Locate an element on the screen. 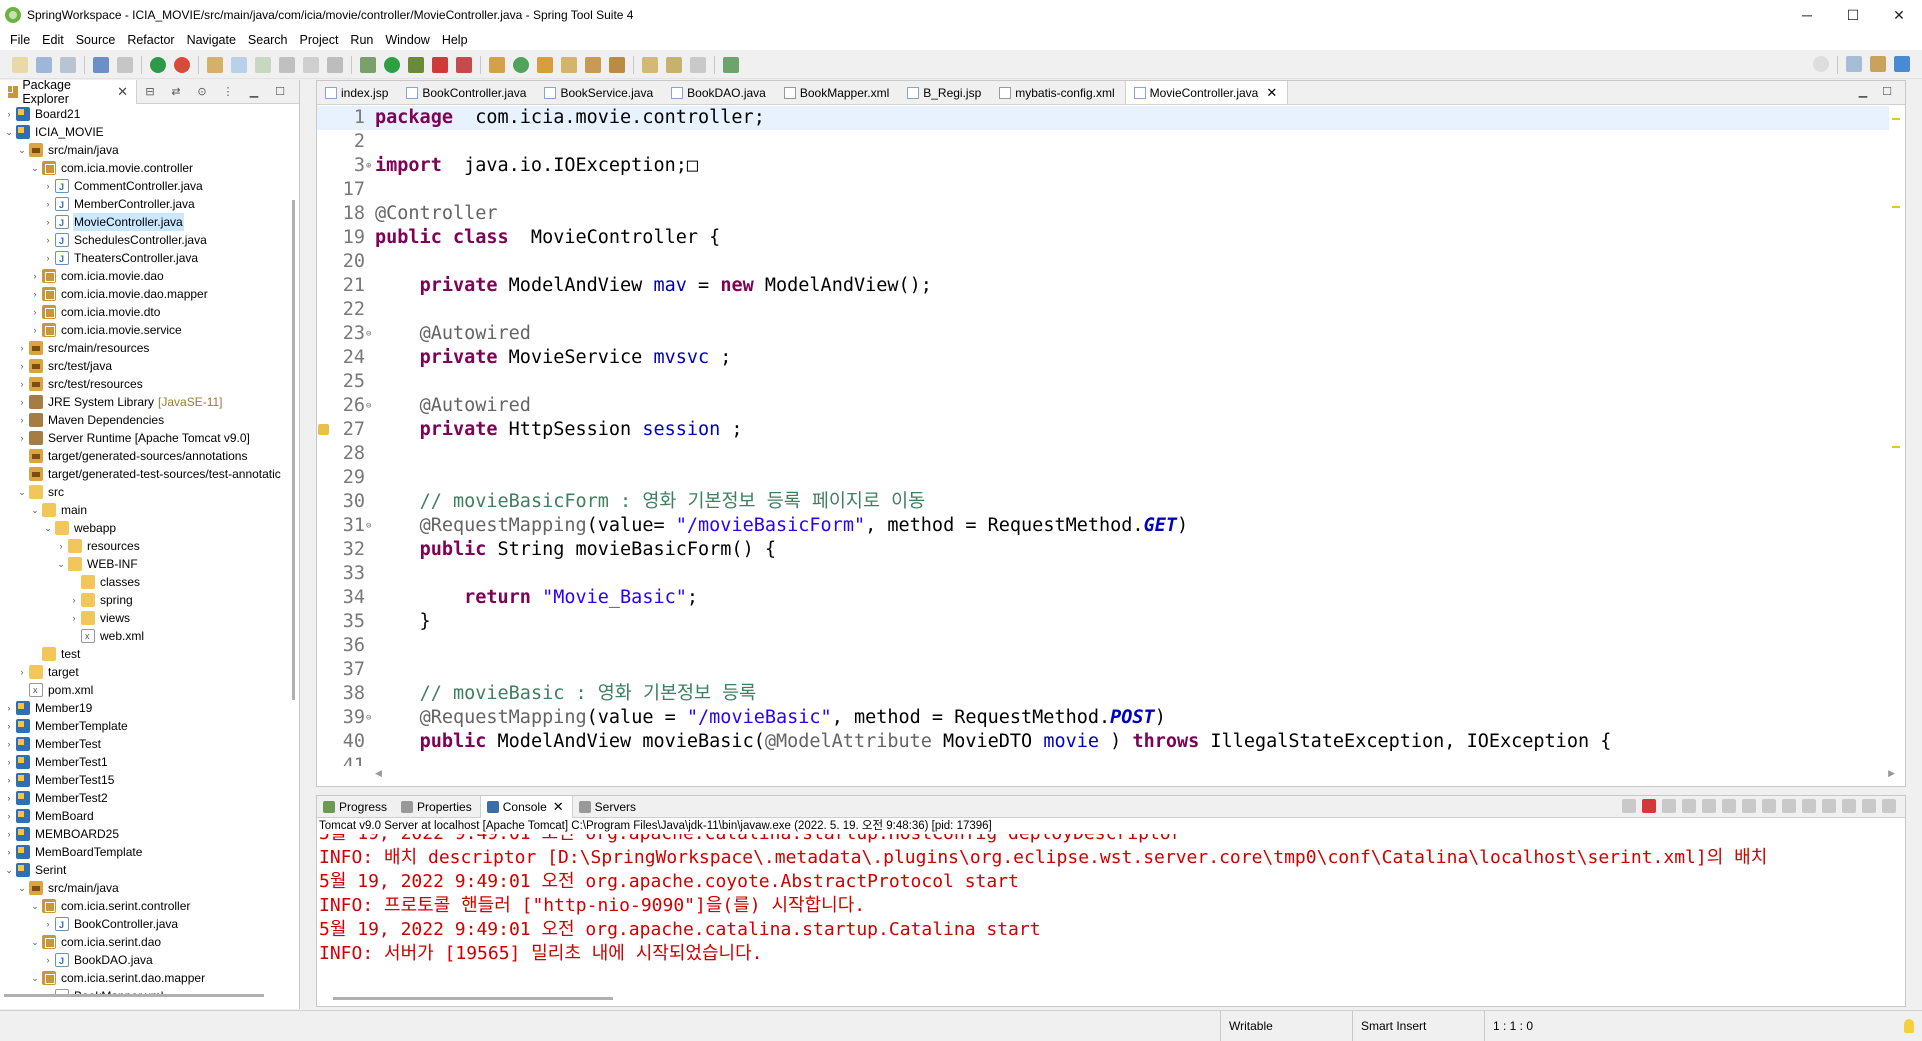  scroll-lock-icon is located at coordinates (1729, 806).